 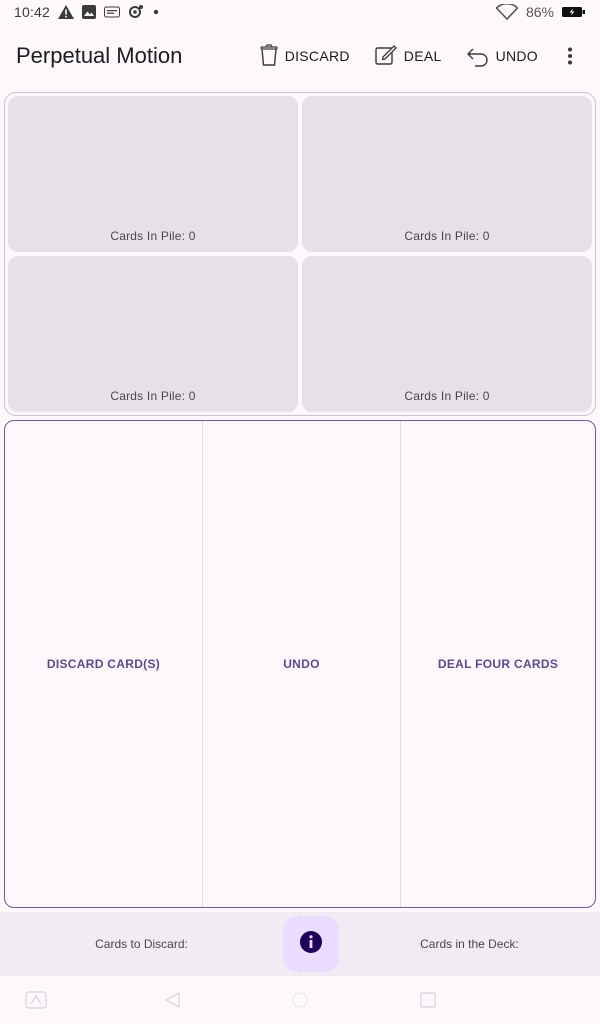 I want to click on discard-action-button: DISCARD, so click(x=304, y=56).